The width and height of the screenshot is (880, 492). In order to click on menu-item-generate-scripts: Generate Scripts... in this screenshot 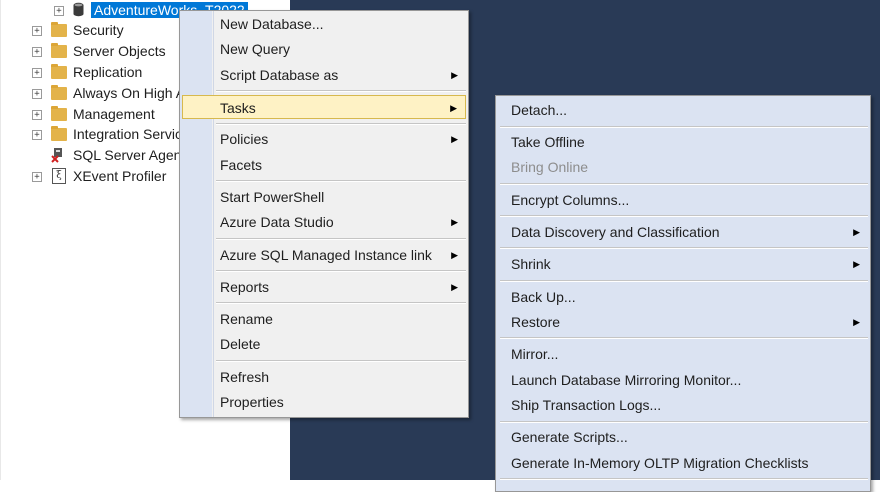, I will do `click(683, 437)`.